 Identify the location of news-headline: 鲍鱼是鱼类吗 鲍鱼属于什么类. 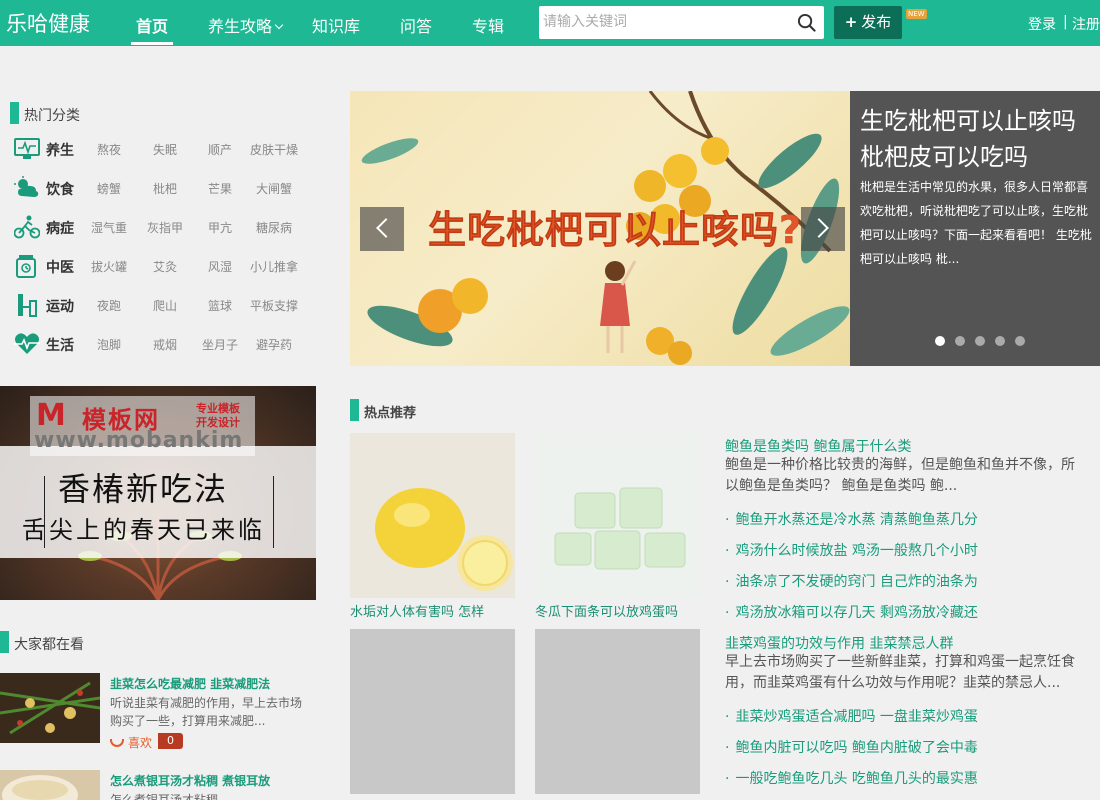
(818, 446).